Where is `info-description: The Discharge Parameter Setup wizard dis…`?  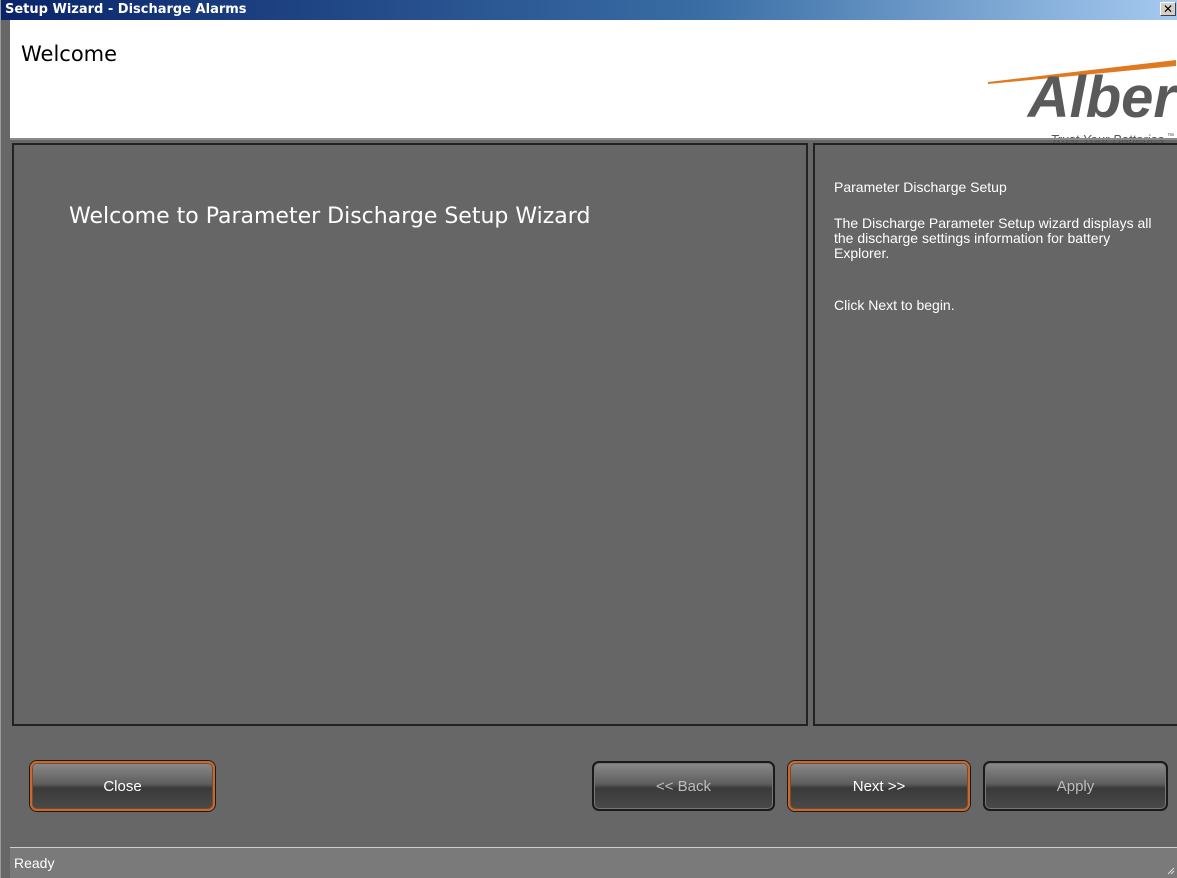
info-description: The Discharge Parameter Setup wizard dis… is located at coordinates (993, 238).